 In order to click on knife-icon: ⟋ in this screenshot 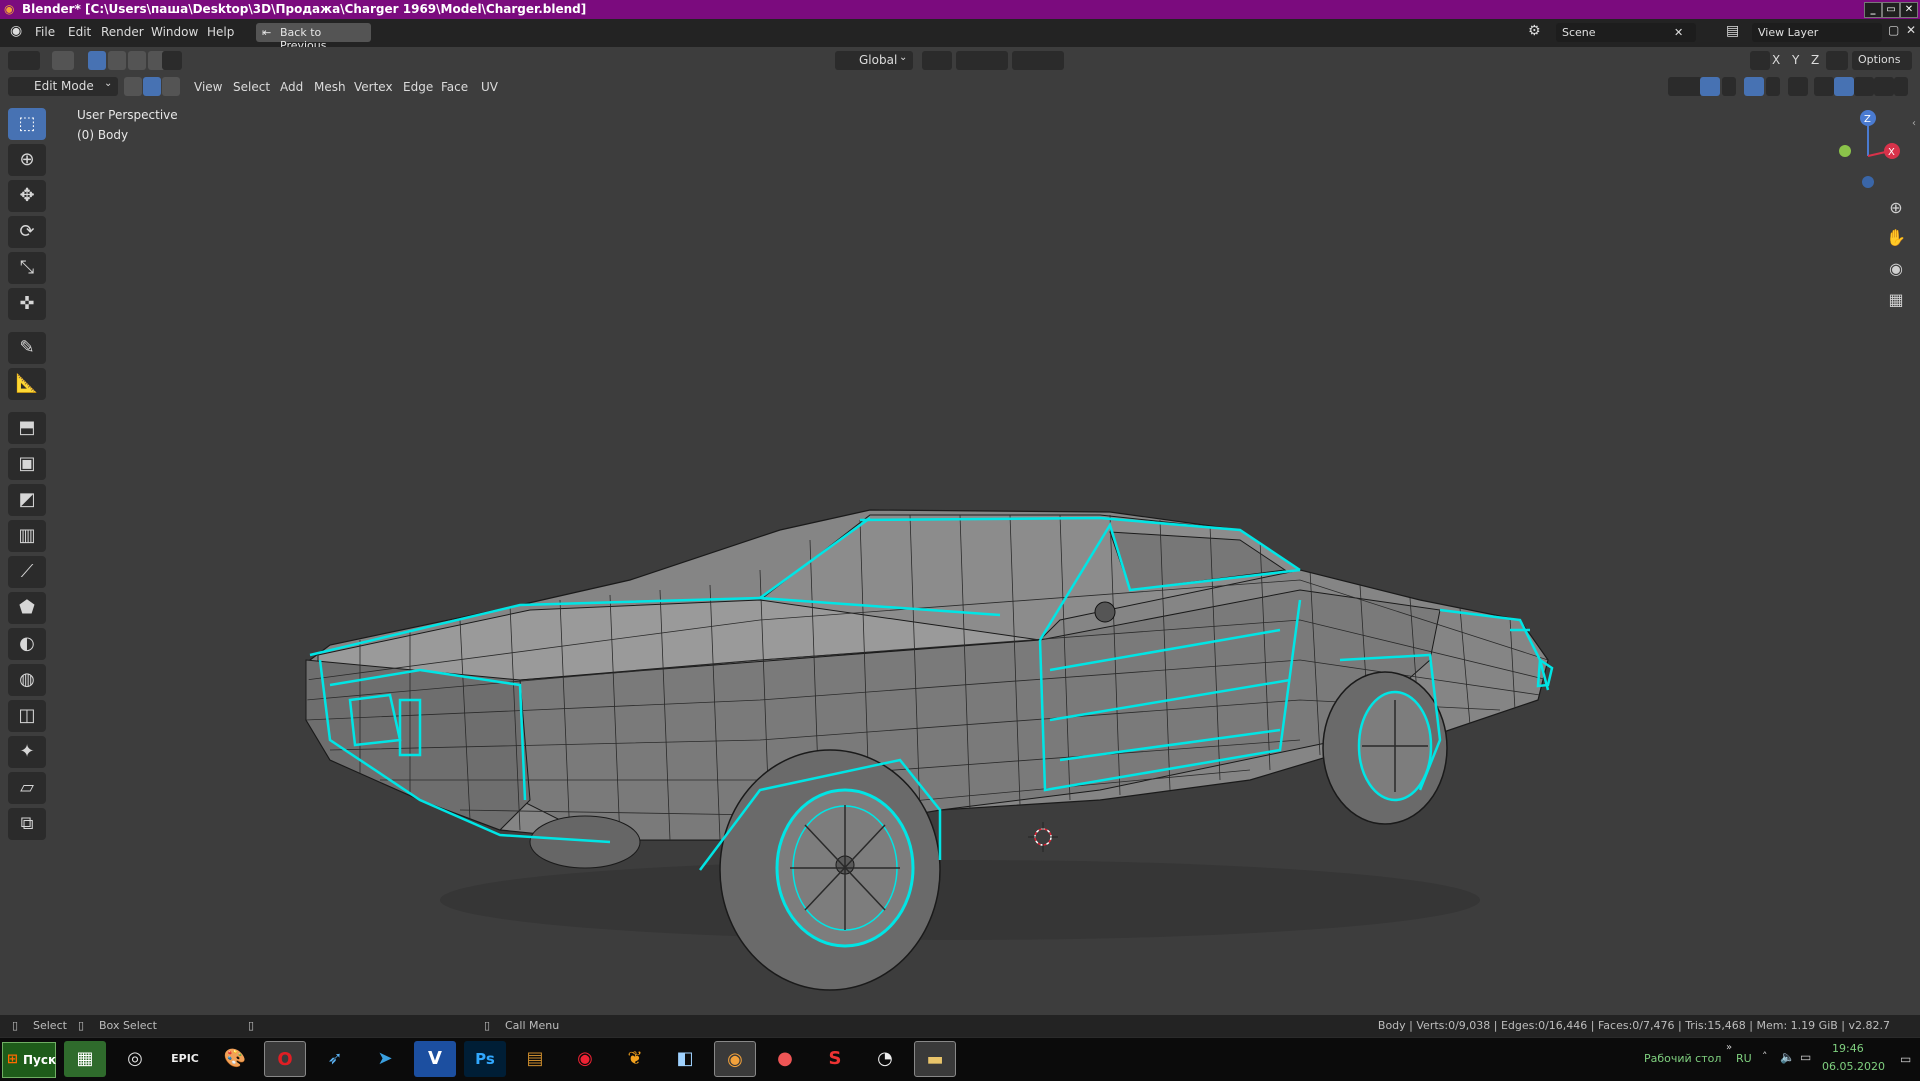, I will do `click(27, 572)`.